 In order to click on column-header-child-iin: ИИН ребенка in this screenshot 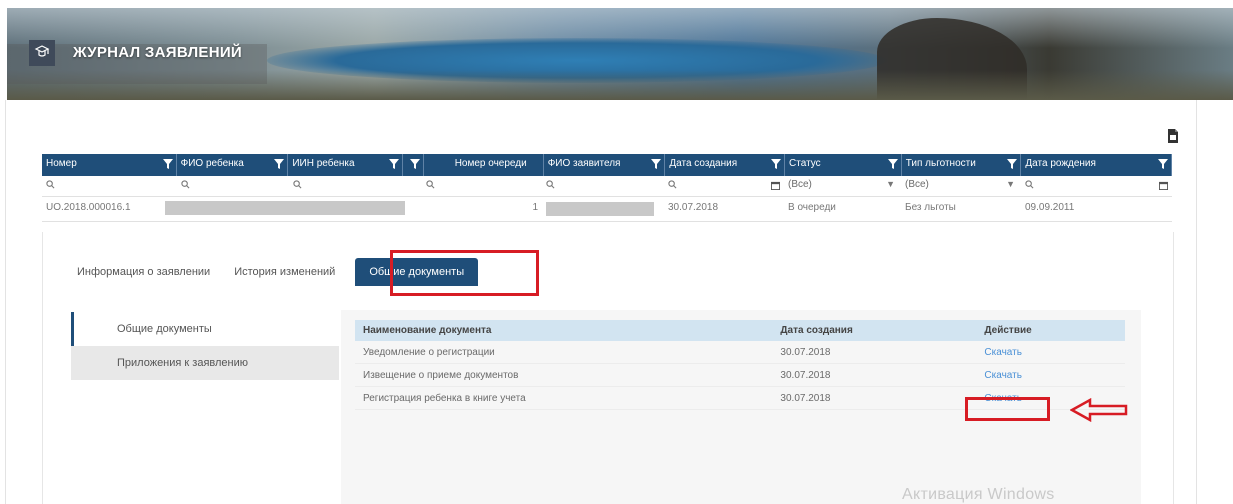, I will do `click(346, 165)`.